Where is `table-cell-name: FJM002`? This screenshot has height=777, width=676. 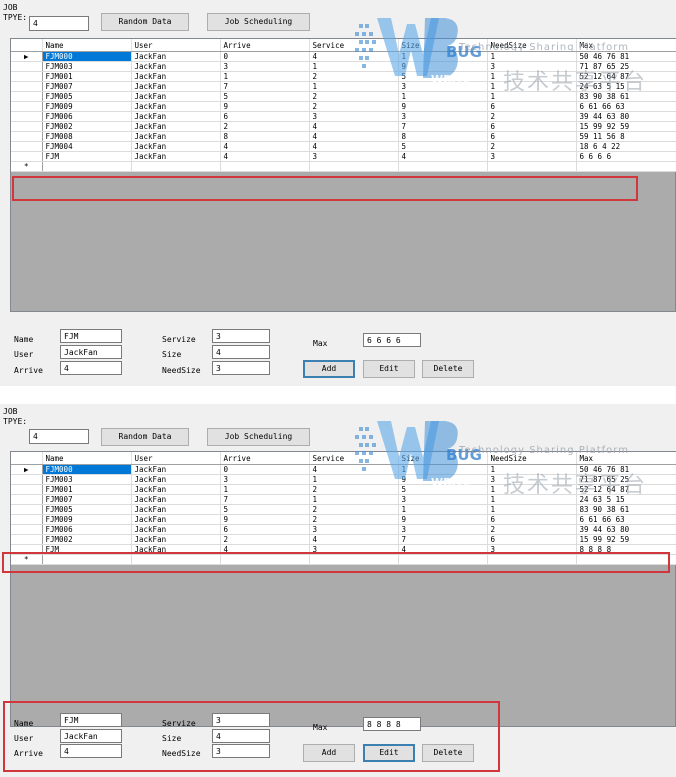
table-cell-name: FJM002 is located at coordinates (87, 539).